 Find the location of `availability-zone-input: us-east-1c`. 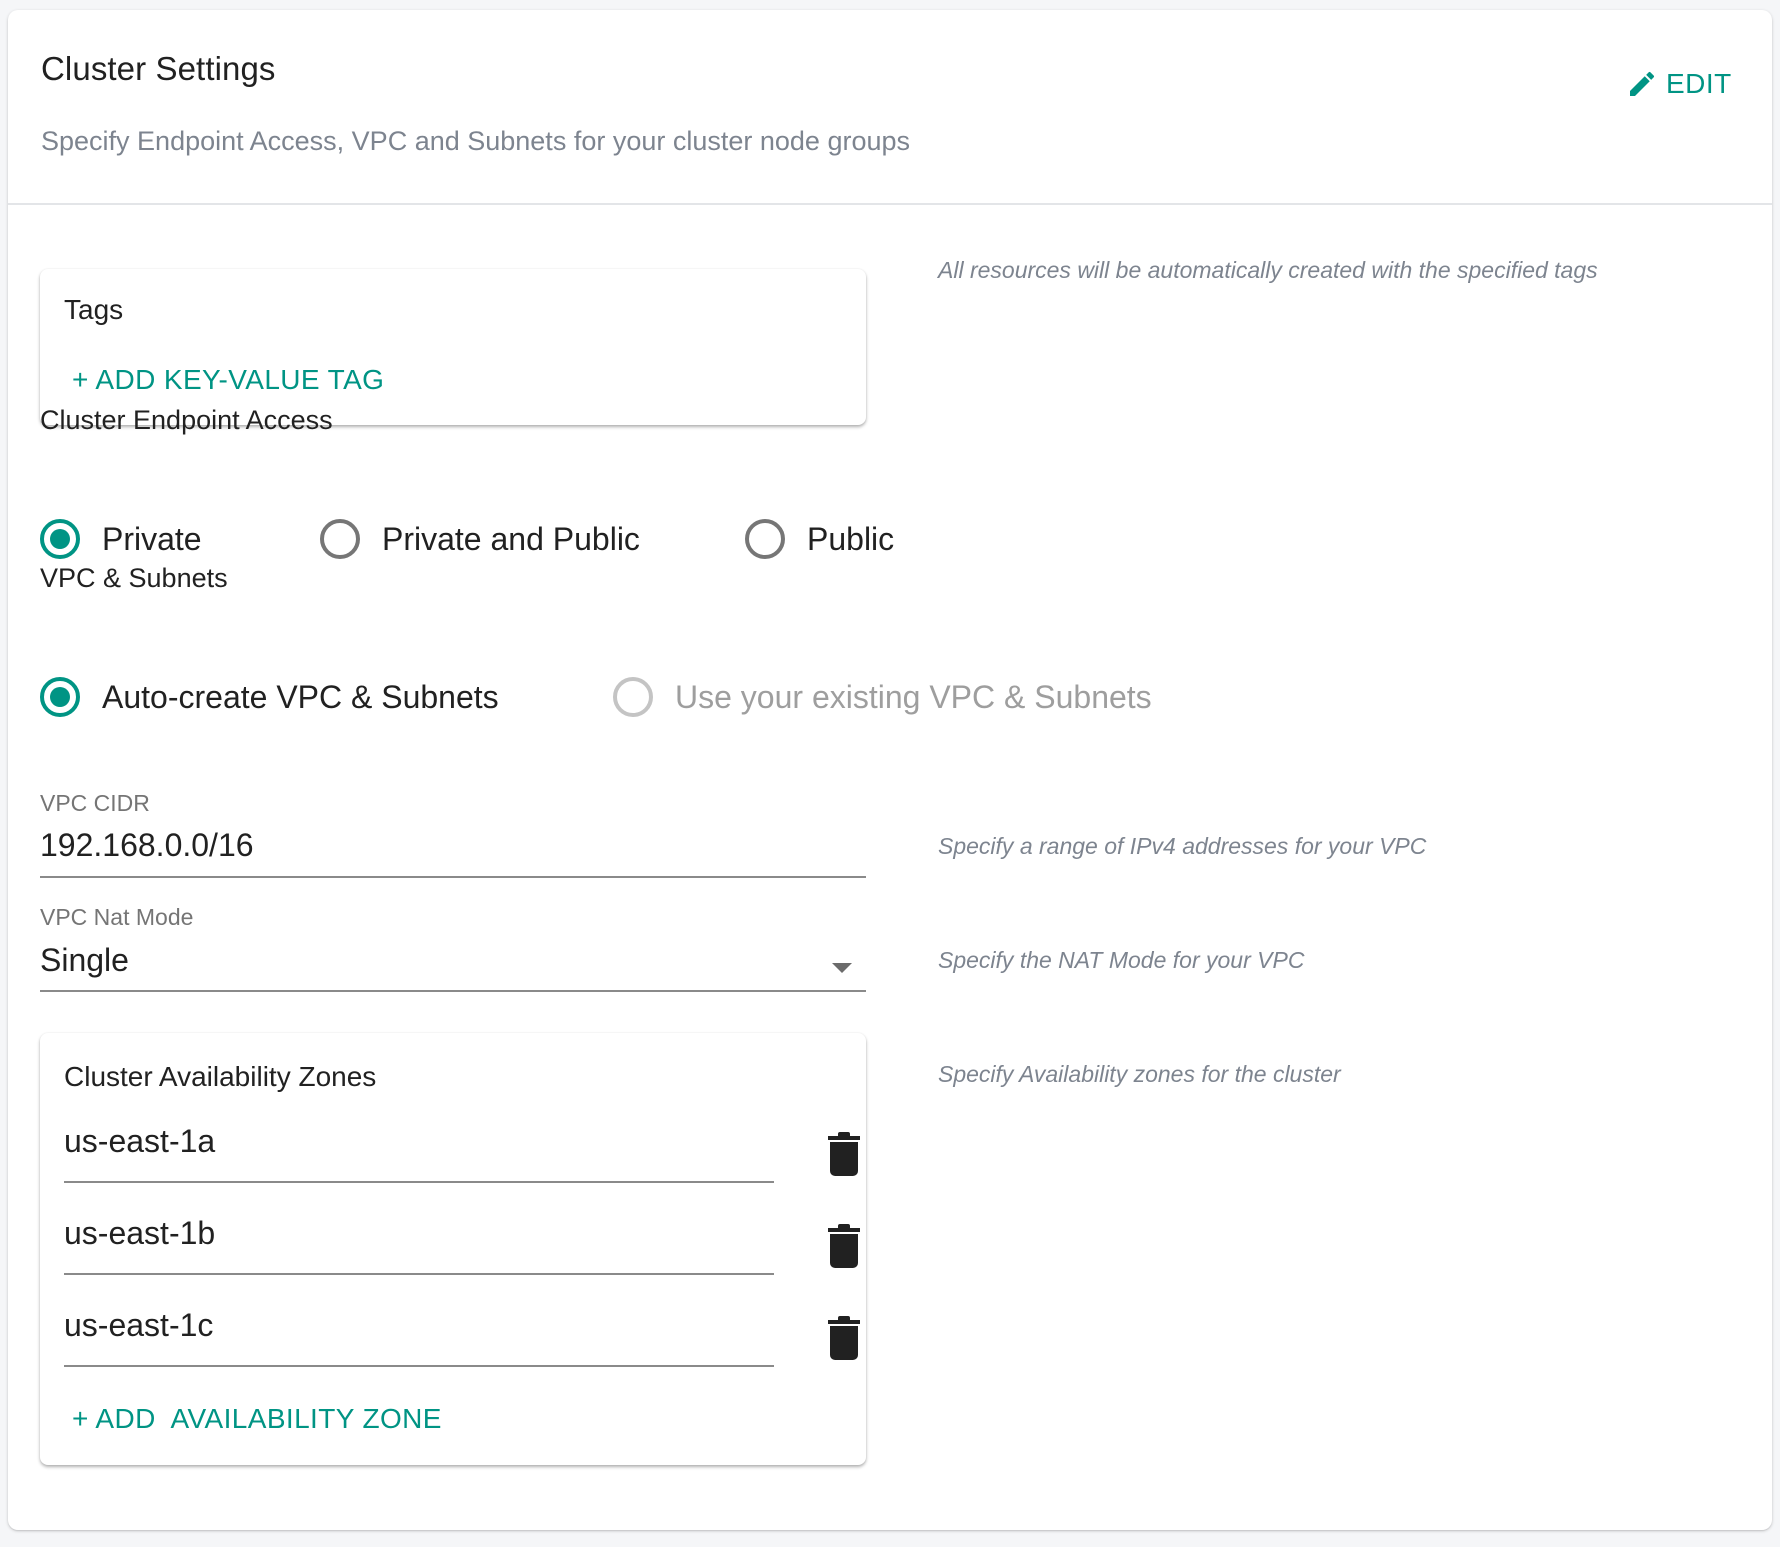

availability-zone-input: us-east-1c is located at coordinates (419, 1332).